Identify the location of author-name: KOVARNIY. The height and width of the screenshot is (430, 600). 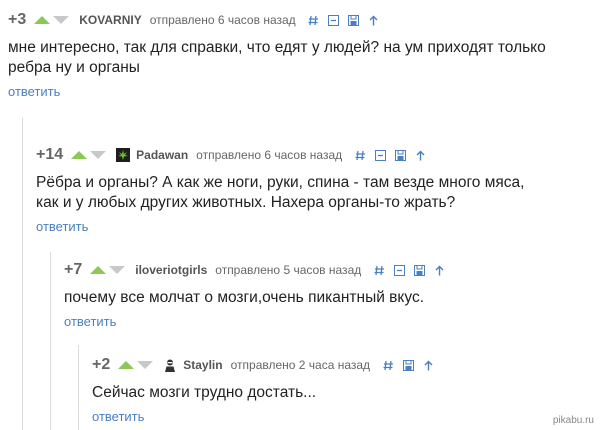
(110, 20).